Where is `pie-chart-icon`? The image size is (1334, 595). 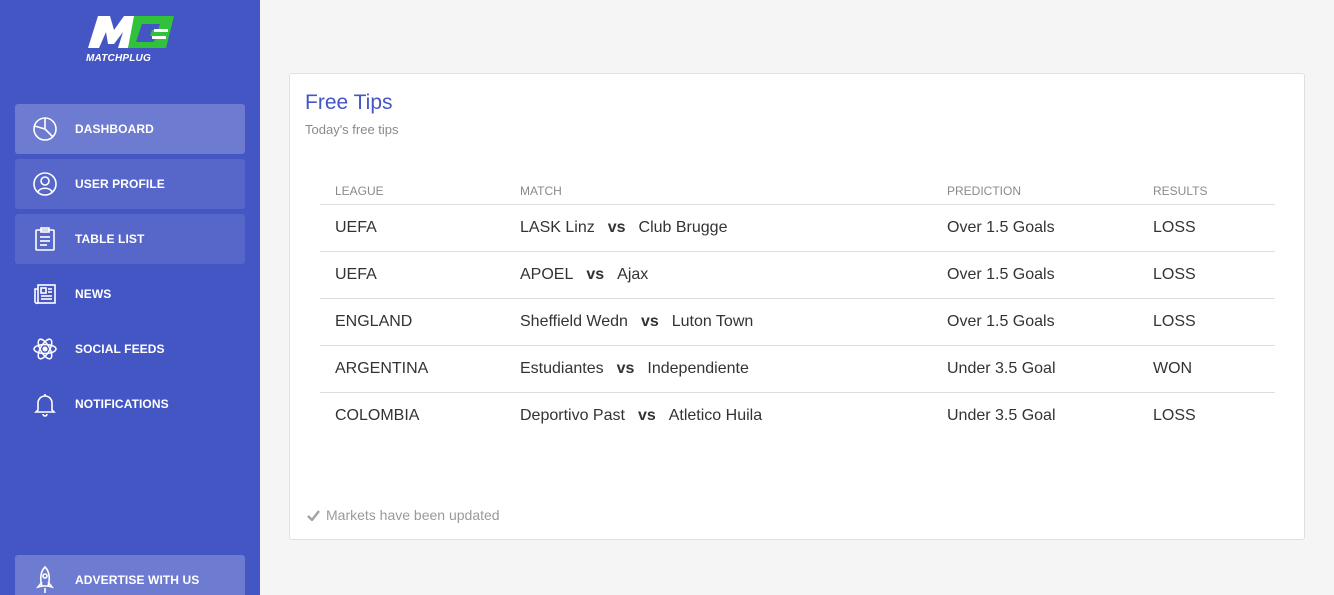
pie-chart-icon is located at coordinates (45, 129).